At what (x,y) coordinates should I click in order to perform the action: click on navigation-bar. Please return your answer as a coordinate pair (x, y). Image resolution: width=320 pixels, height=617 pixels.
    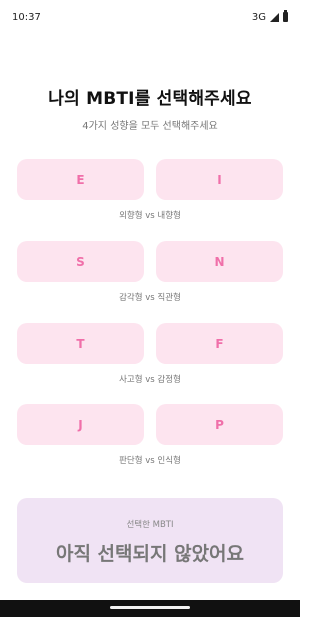
    Looking at the image, I should click on (150, 608).